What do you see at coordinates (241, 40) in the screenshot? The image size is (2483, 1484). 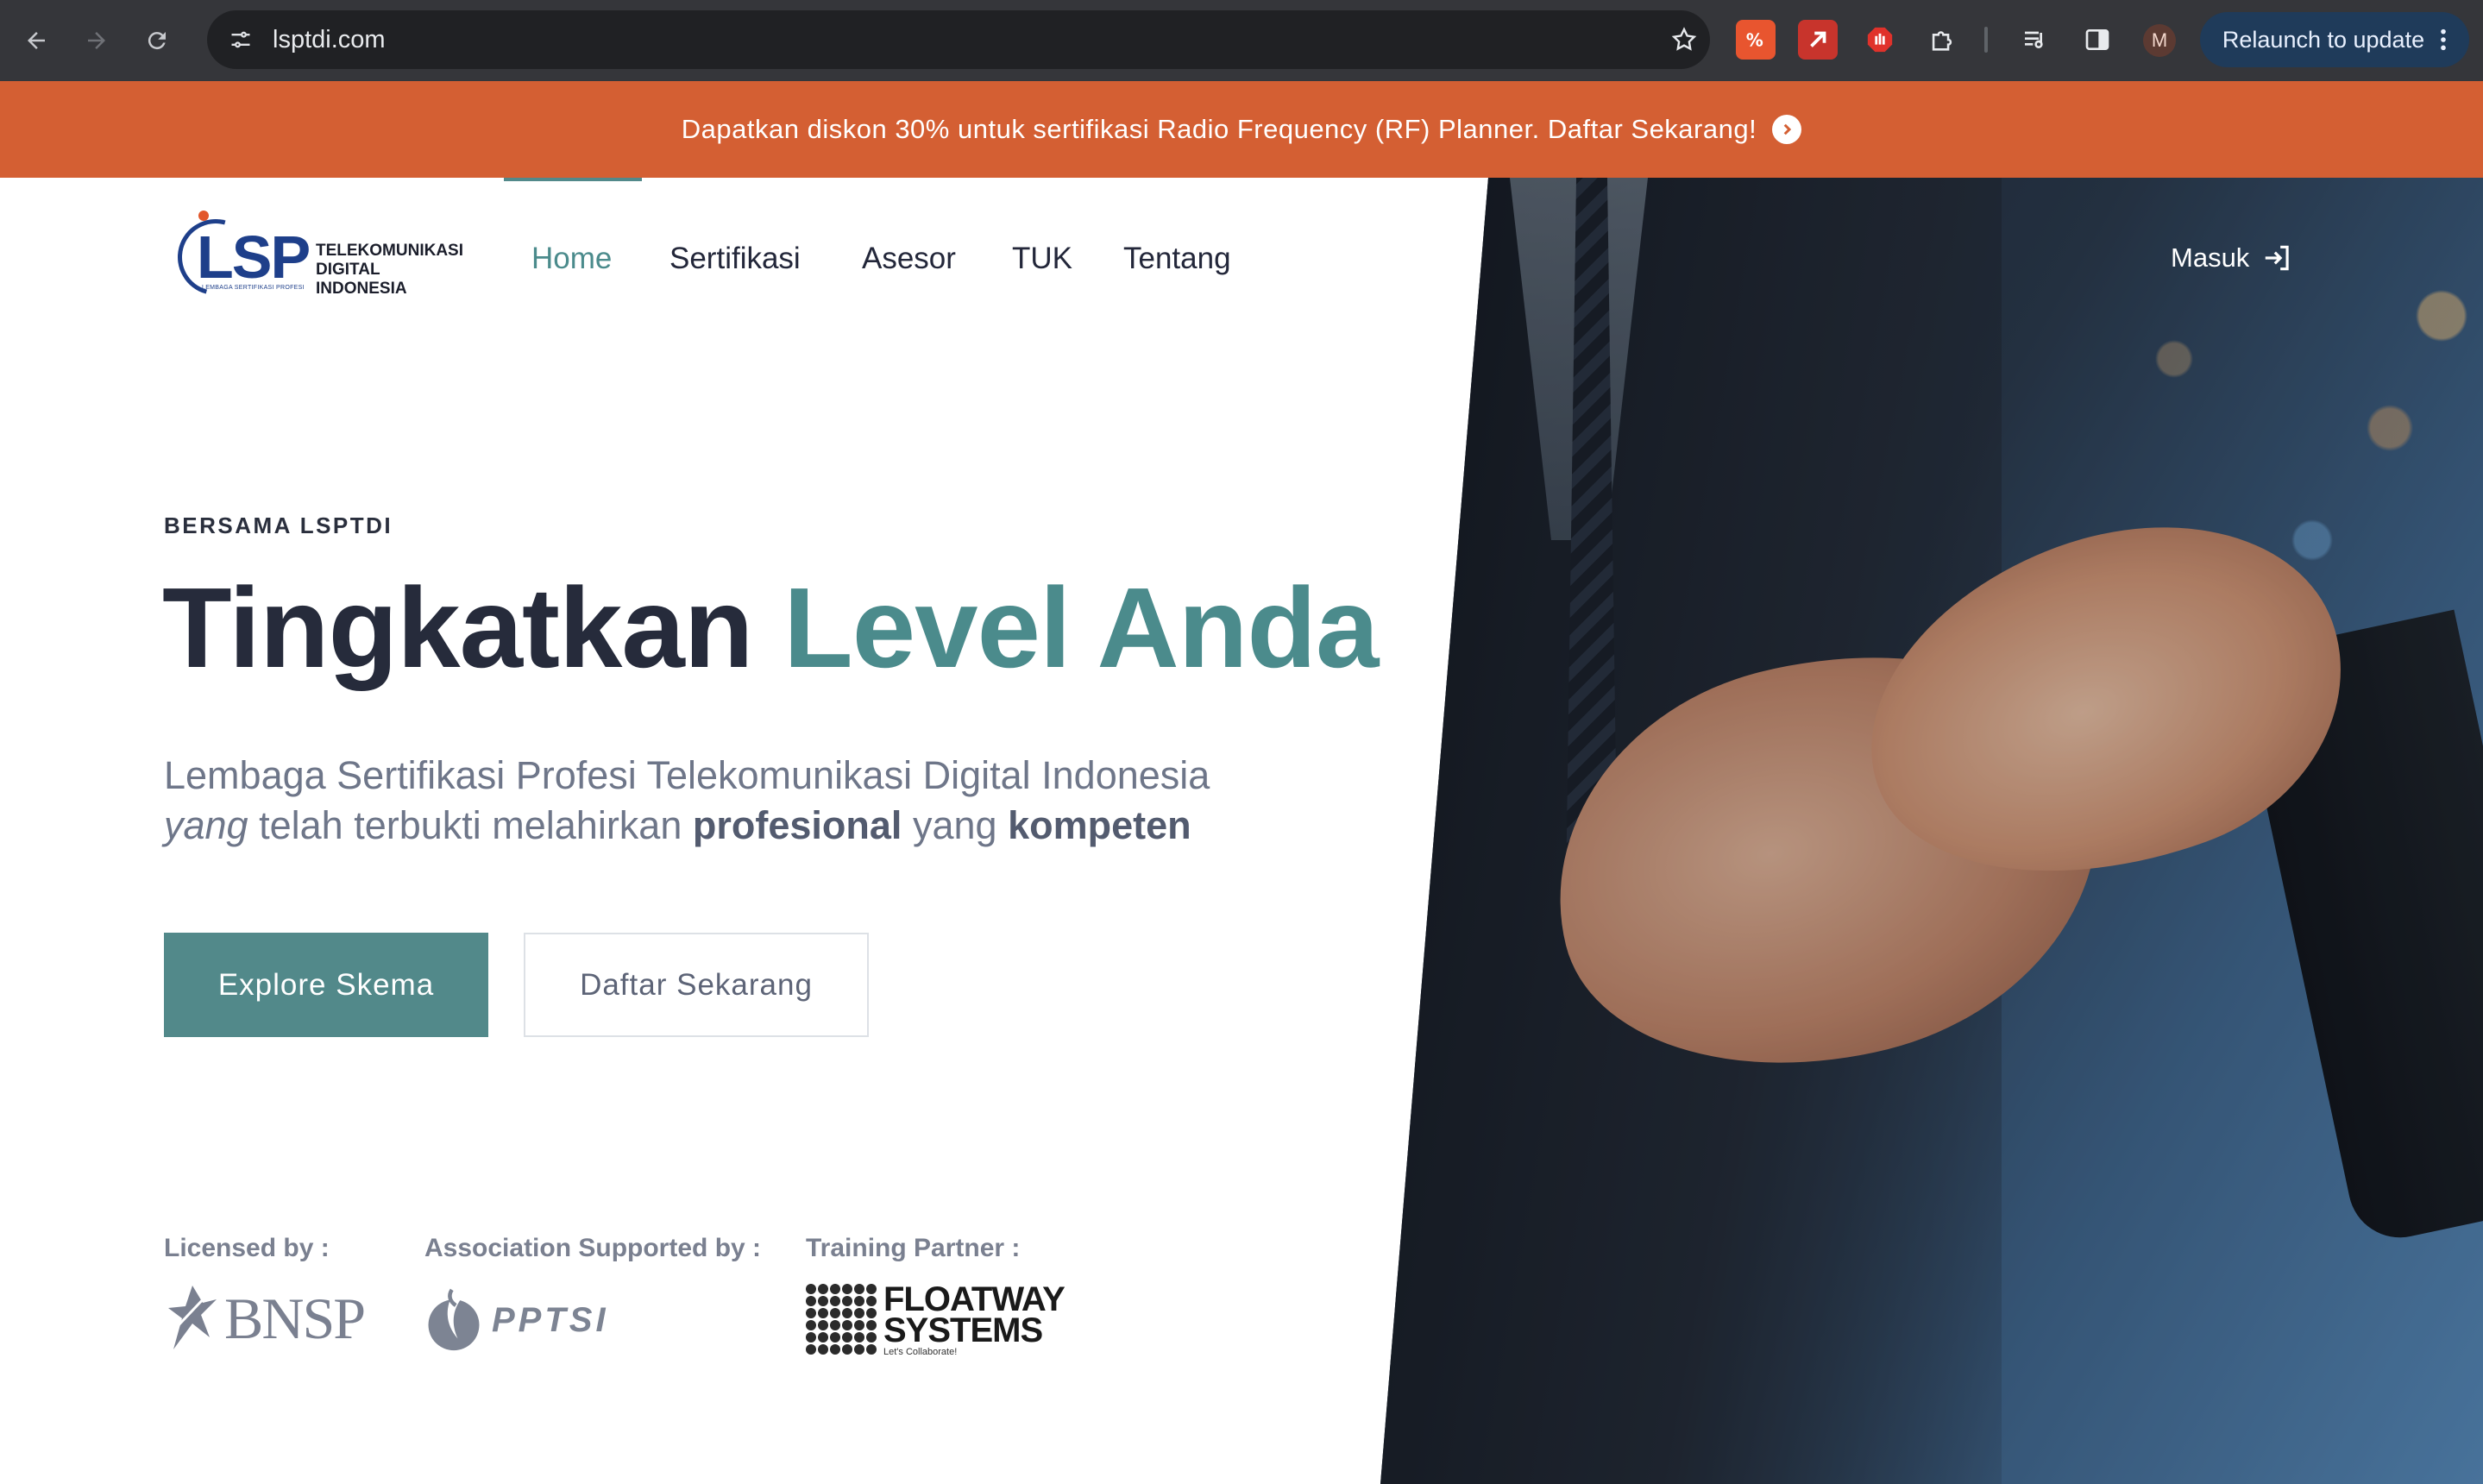 I see `site-info-icon` at bounding box center [241, 40].